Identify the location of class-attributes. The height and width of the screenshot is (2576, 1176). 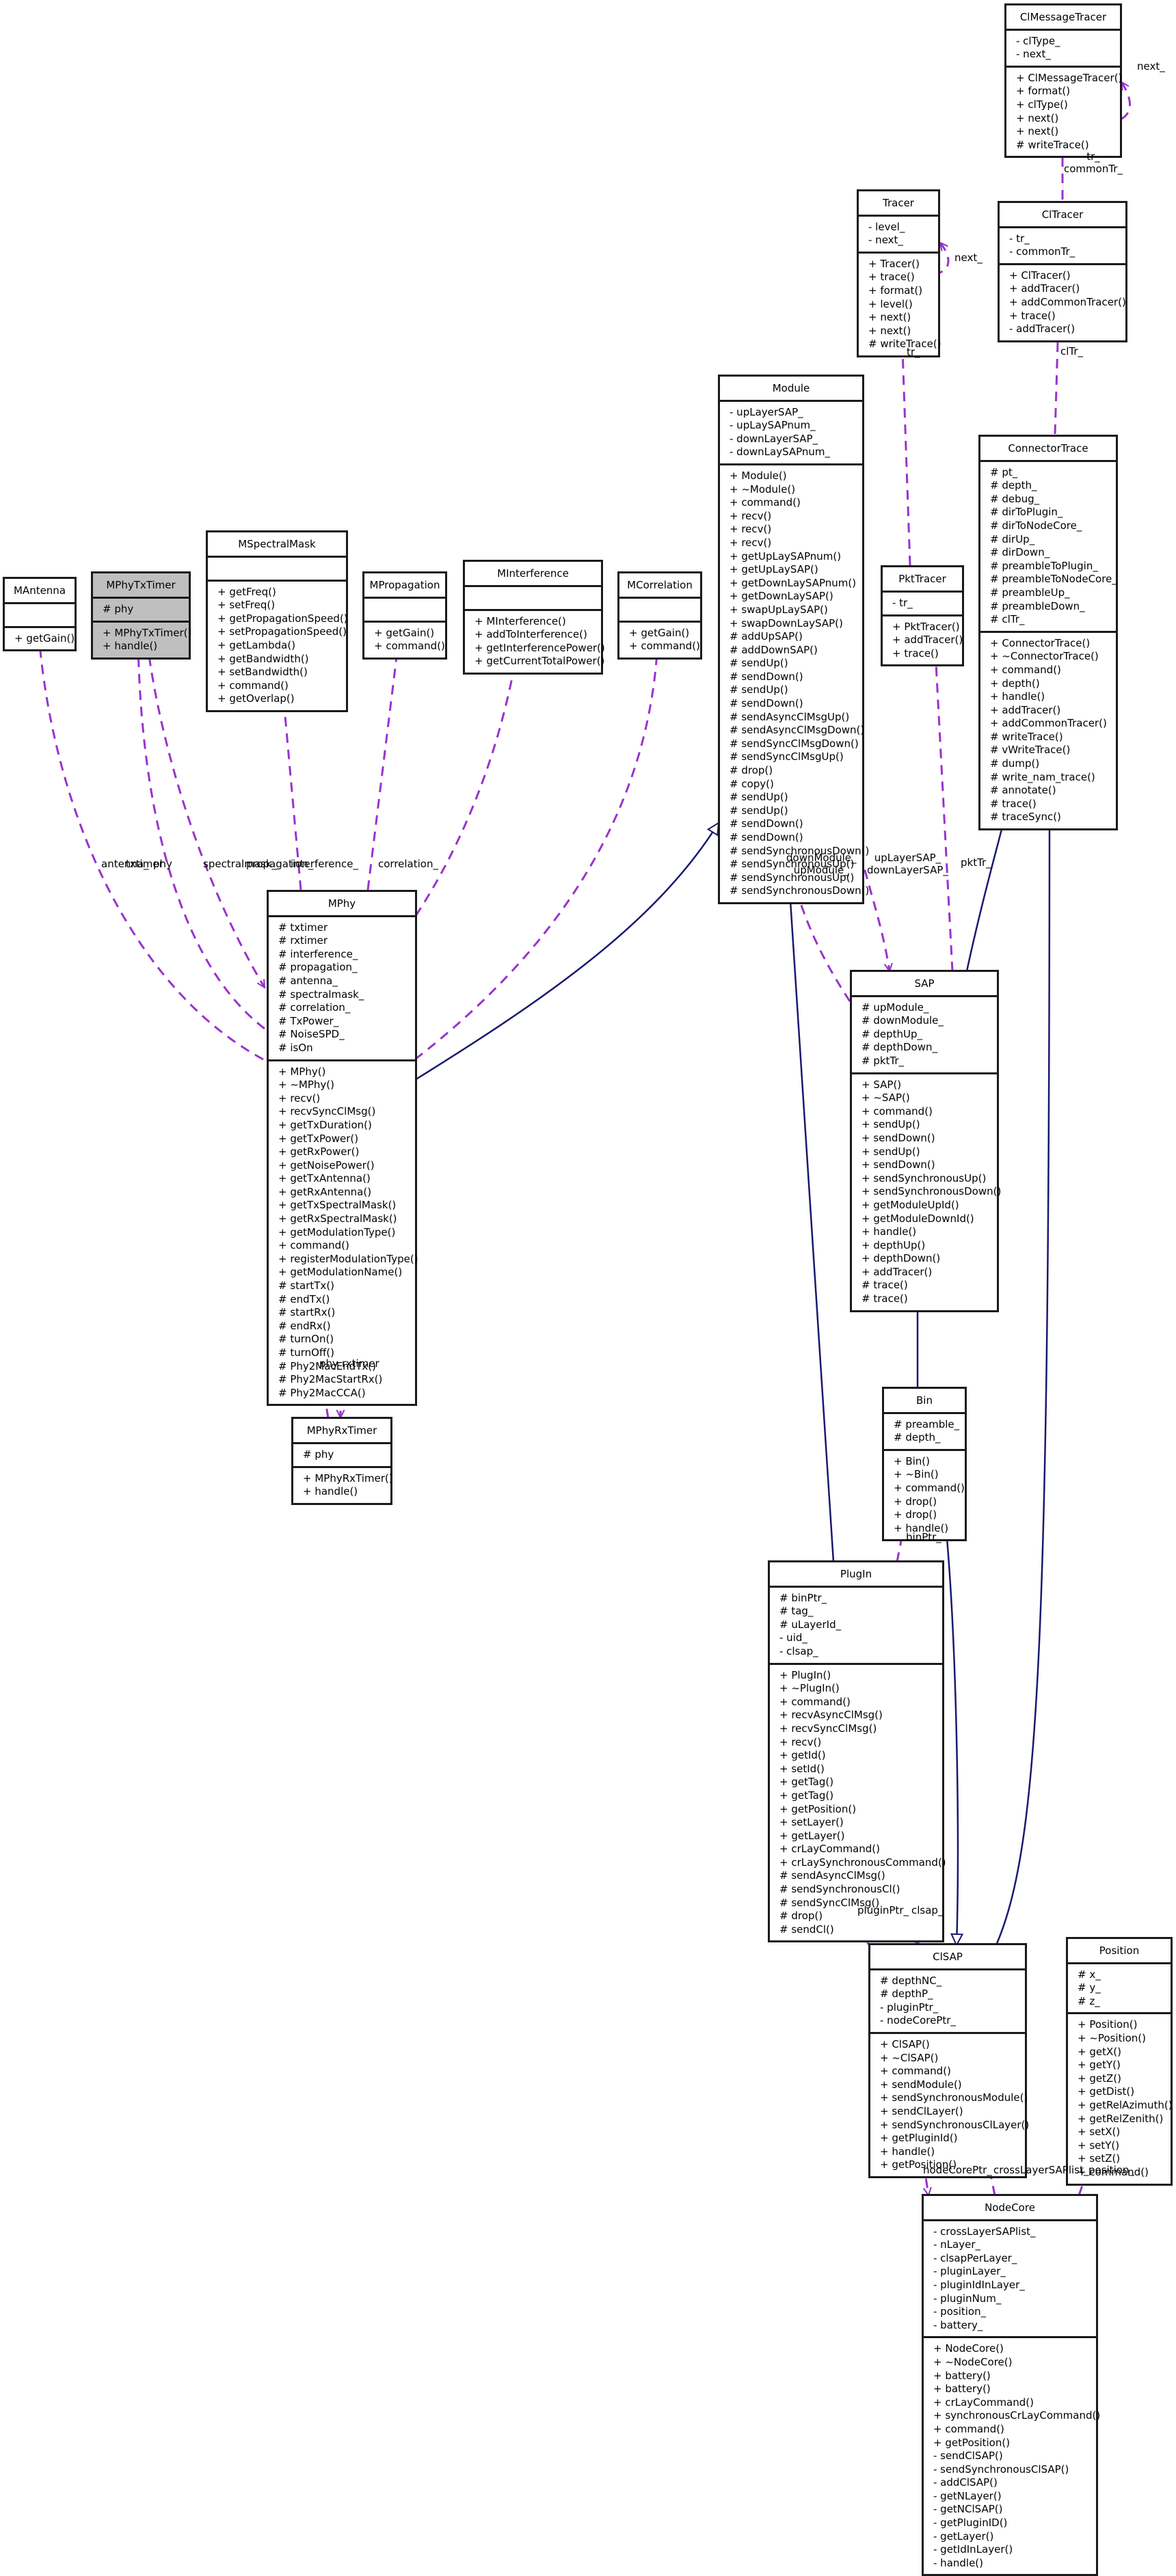
(277, 570).